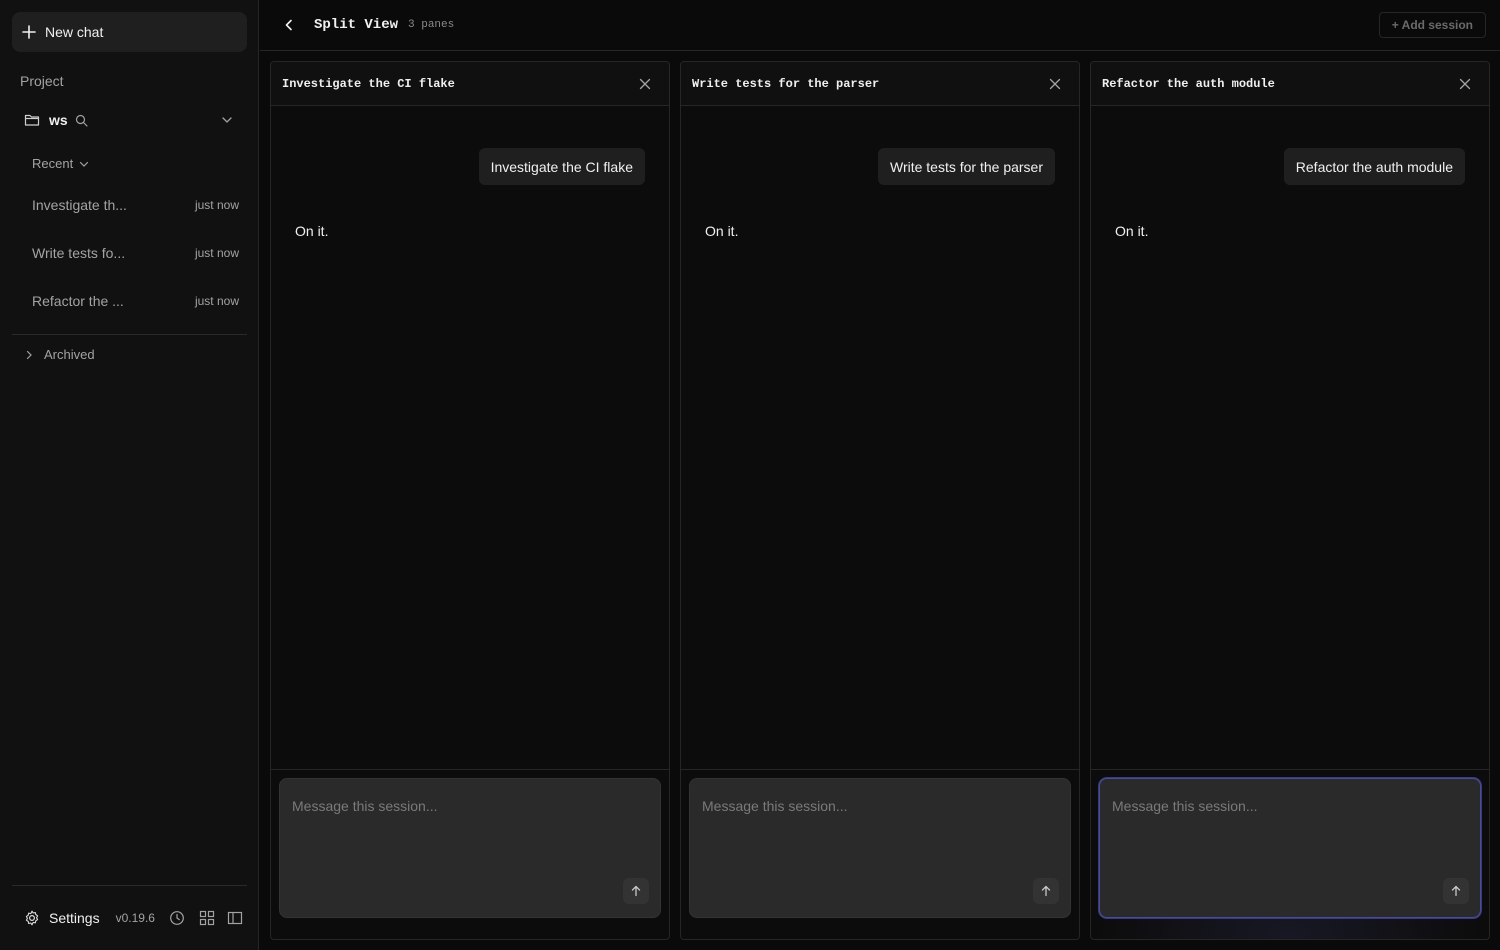  What do you see at coordinates (1188, 83) in the screenshot?
I see `pane-title: Refactor the auth module` at bounding box center [1188, 83].